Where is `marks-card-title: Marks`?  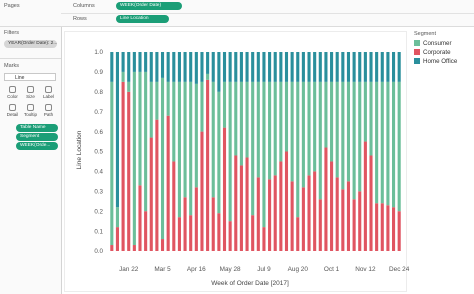 marks-card-title: Marks is located at coordinates (11, 66).